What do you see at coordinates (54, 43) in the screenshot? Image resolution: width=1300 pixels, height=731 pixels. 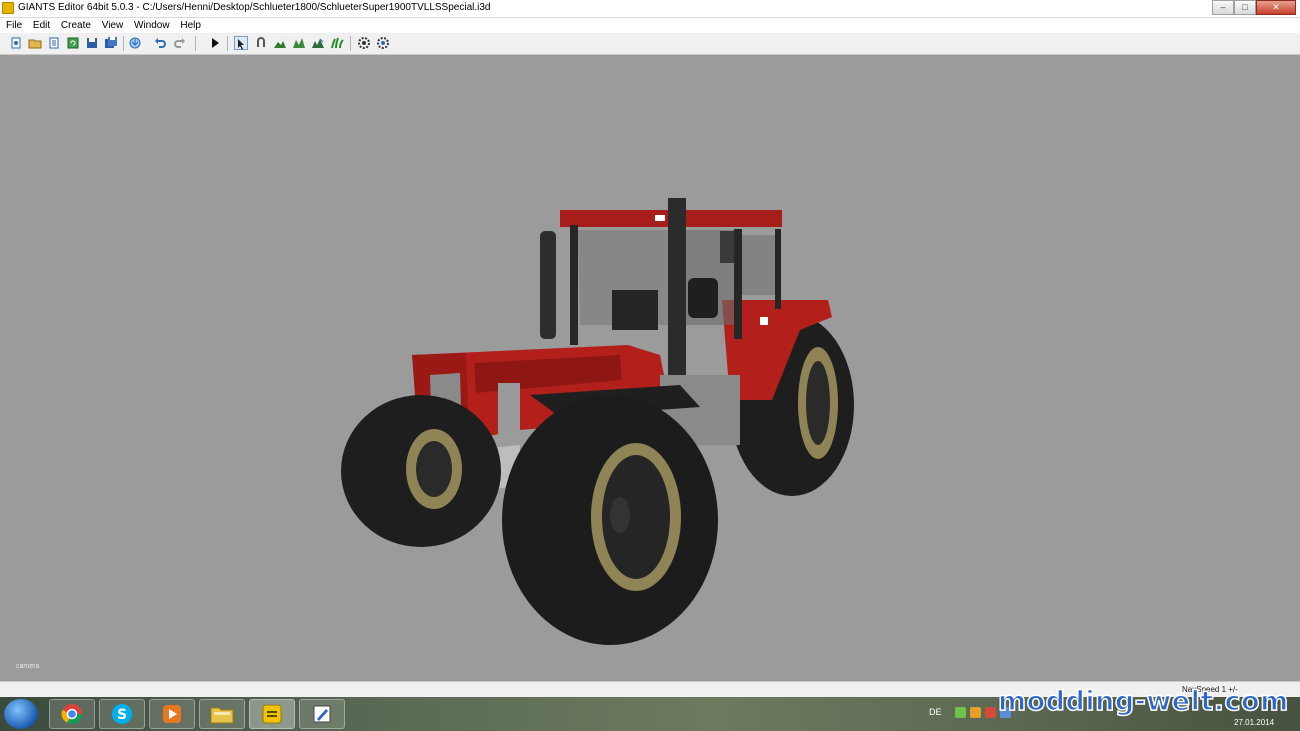 I see `import-icon` at bounding box center [54, 43].